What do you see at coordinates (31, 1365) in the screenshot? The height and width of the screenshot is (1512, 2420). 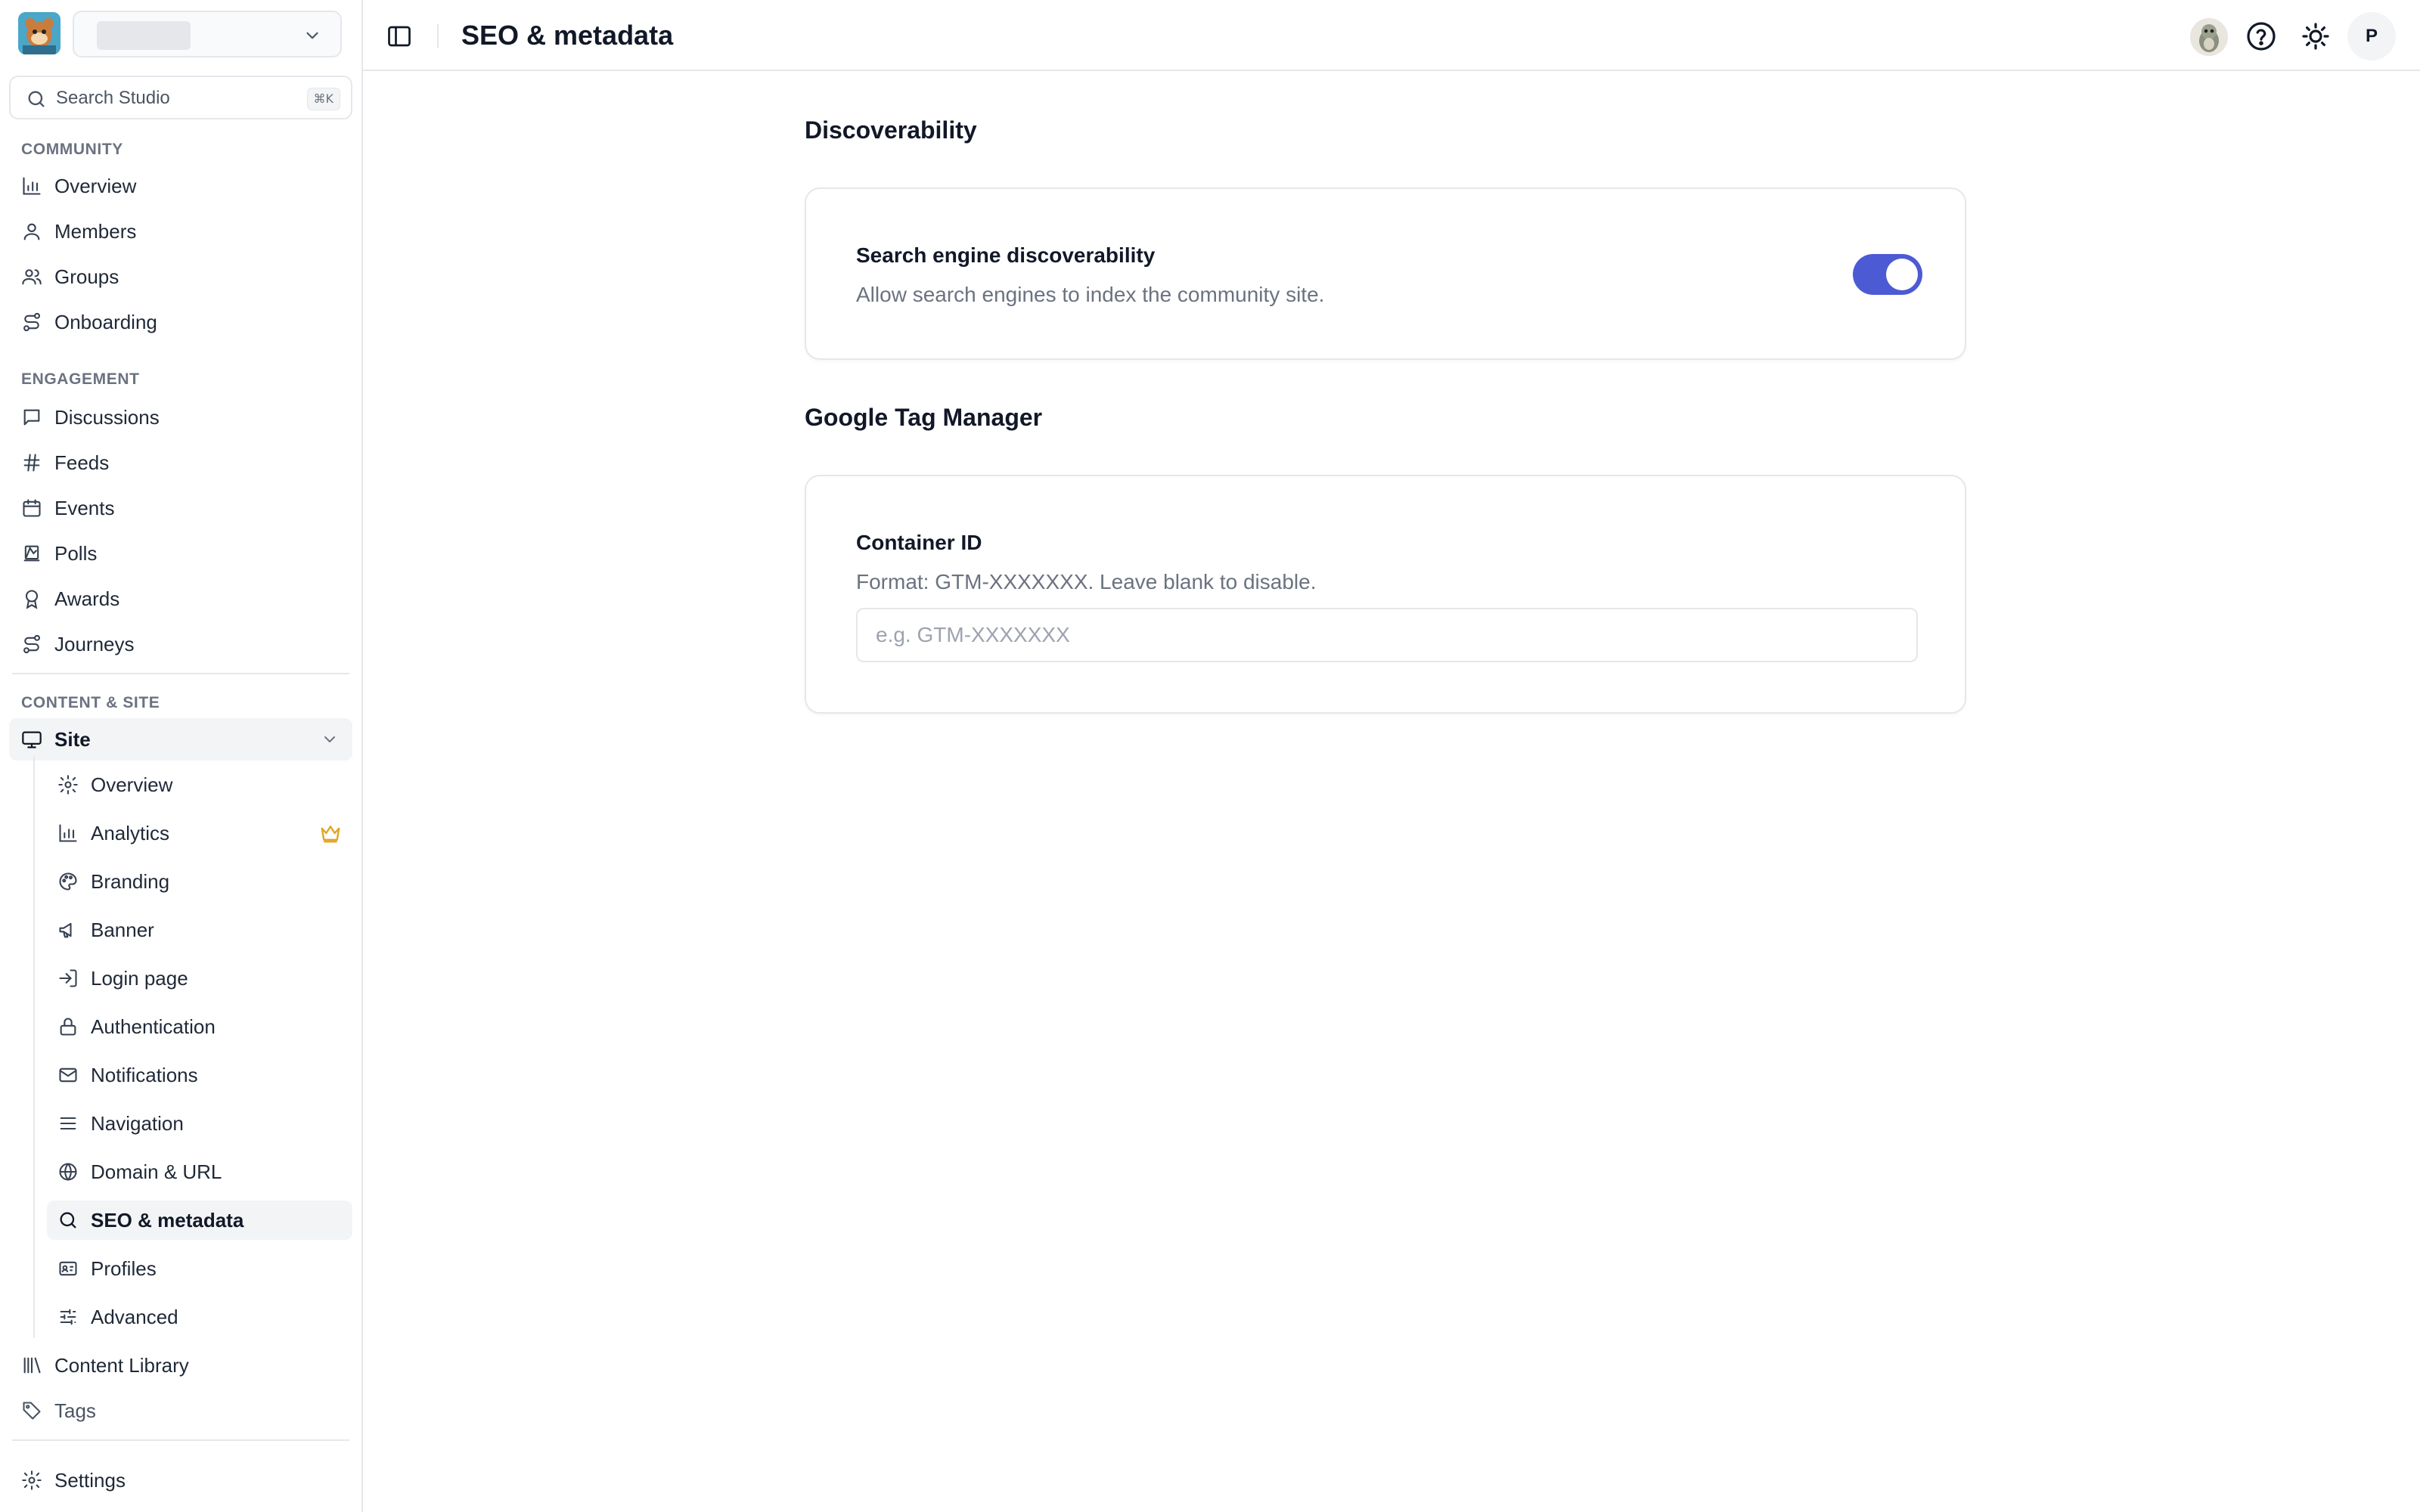 I see `library-icon` at bounding box center [31, 1365].